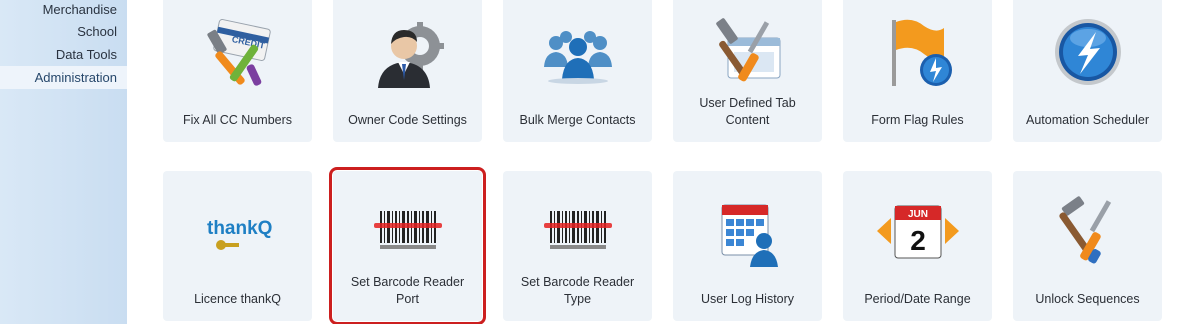  What do you see at coordinates (1087, 299) in the screenshot?
I see `tile-label: Unlock Sequences` at bounding box center [1087, 299].